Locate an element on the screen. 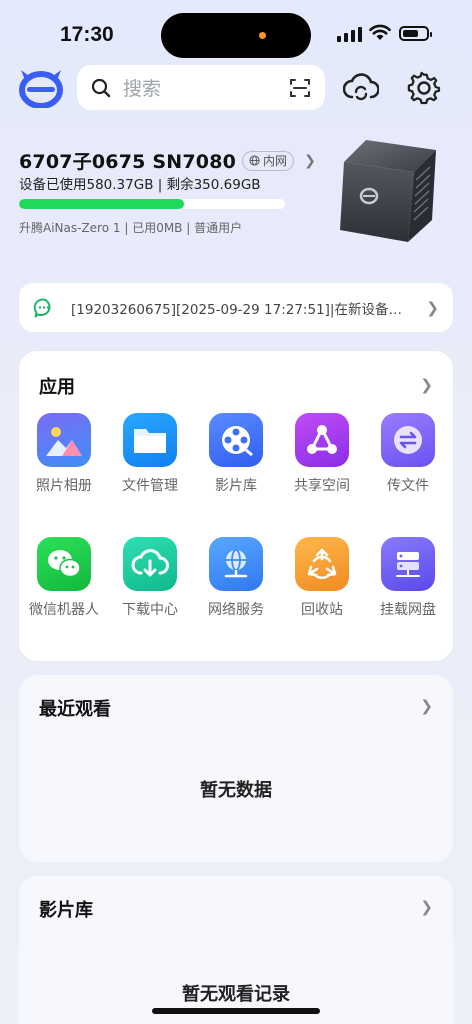  app-network-services: 网络服务 is located at coordinates (236, 578).